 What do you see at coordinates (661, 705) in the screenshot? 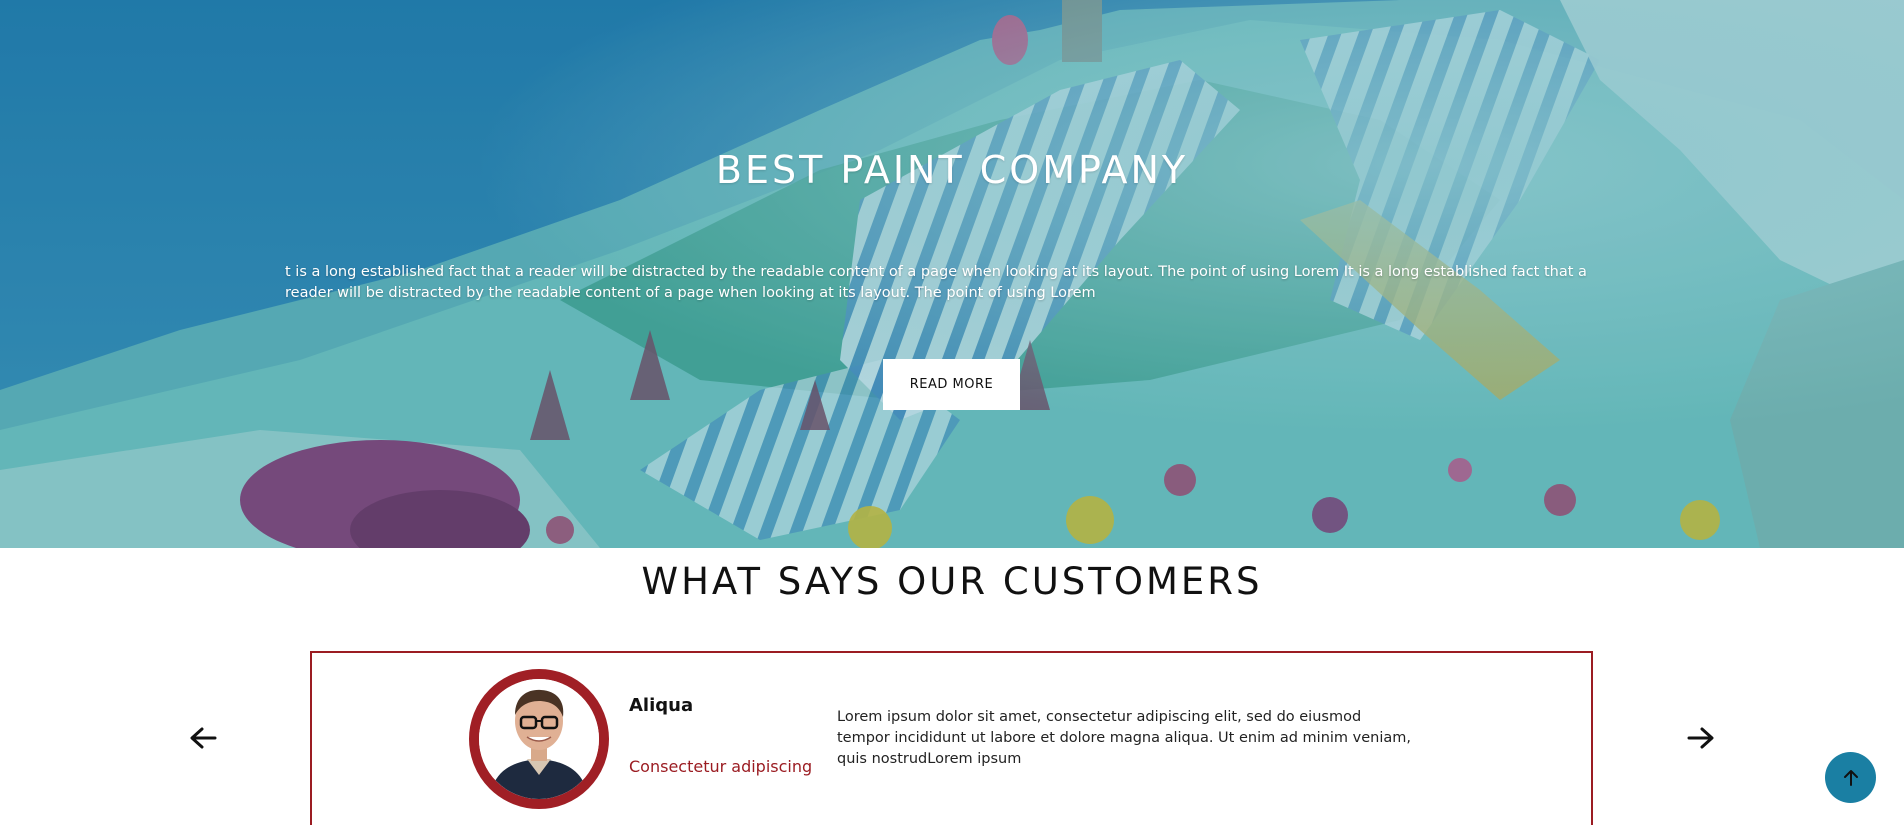
I see `customer-name: Aliqua` at bounding box center [661, 705].